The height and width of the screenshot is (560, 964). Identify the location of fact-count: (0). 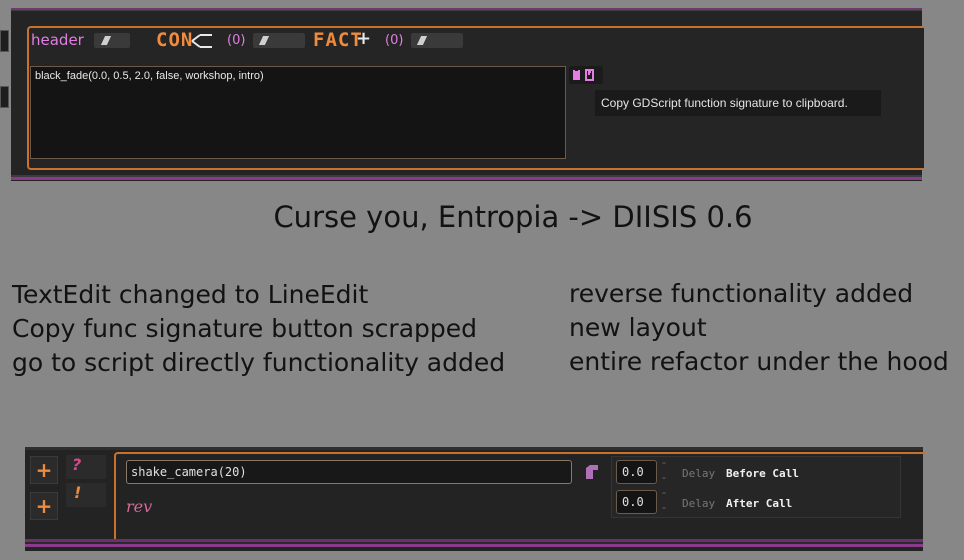
(394, 40).